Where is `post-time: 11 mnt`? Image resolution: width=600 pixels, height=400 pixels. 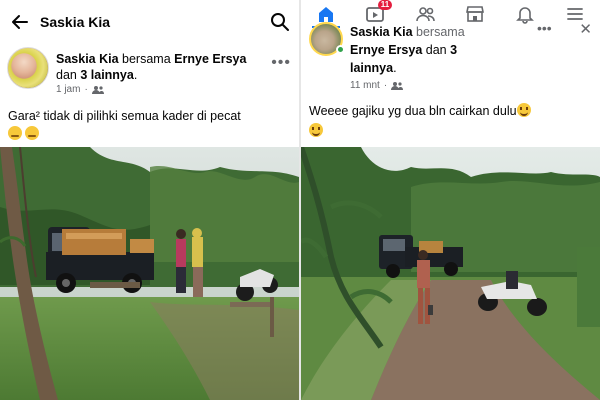 post-time: 11 mnt is located at coordinates (365, 85).